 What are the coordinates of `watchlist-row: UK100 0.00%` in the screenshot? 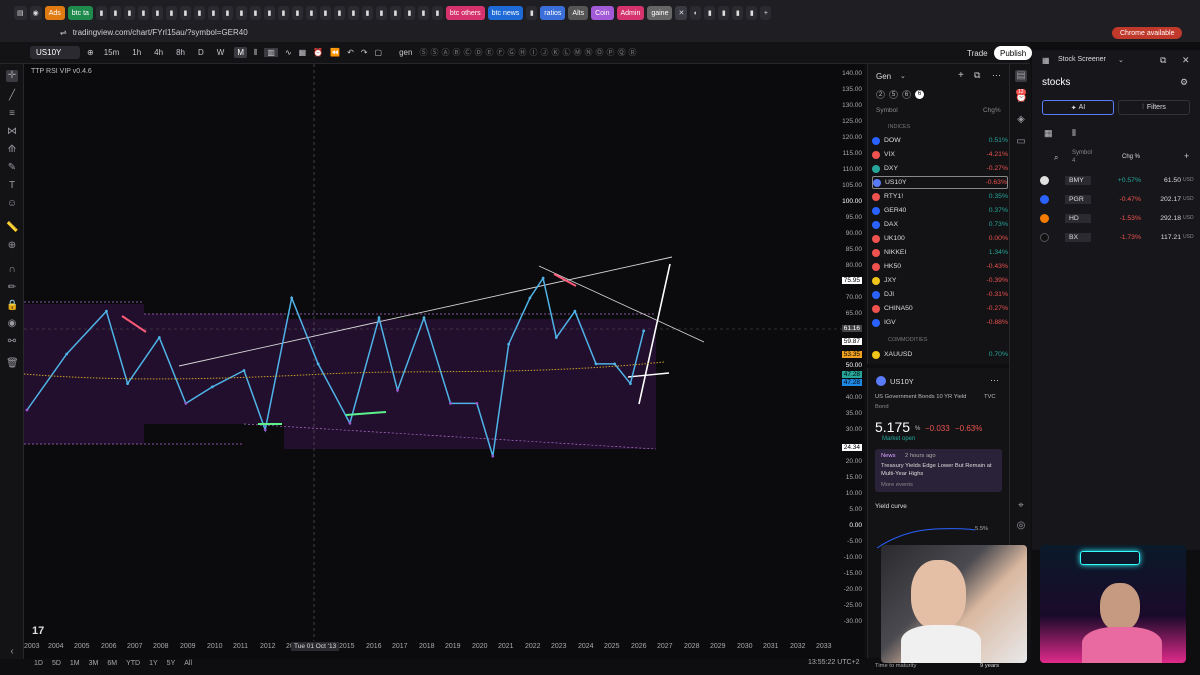 It's located at (940, 238).